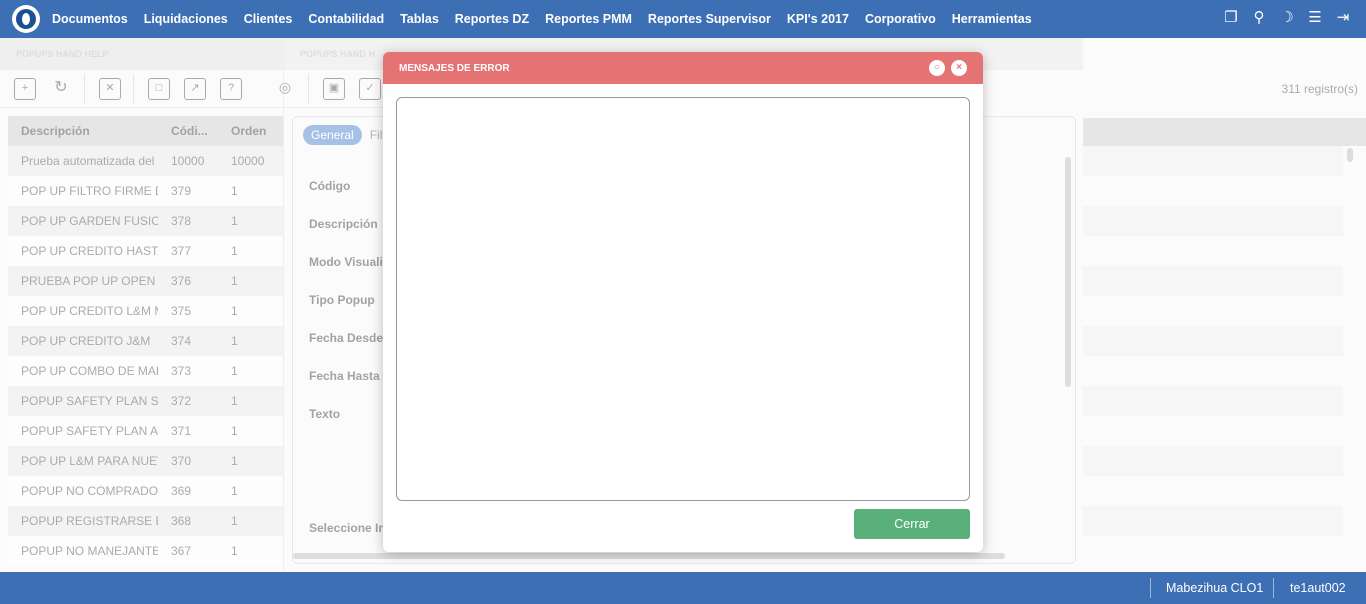 Image resolution: width=1366 pixels, height=604 pixels. I want to click on menu-reportes-dz: Reportes DZ, so click(492, 19).